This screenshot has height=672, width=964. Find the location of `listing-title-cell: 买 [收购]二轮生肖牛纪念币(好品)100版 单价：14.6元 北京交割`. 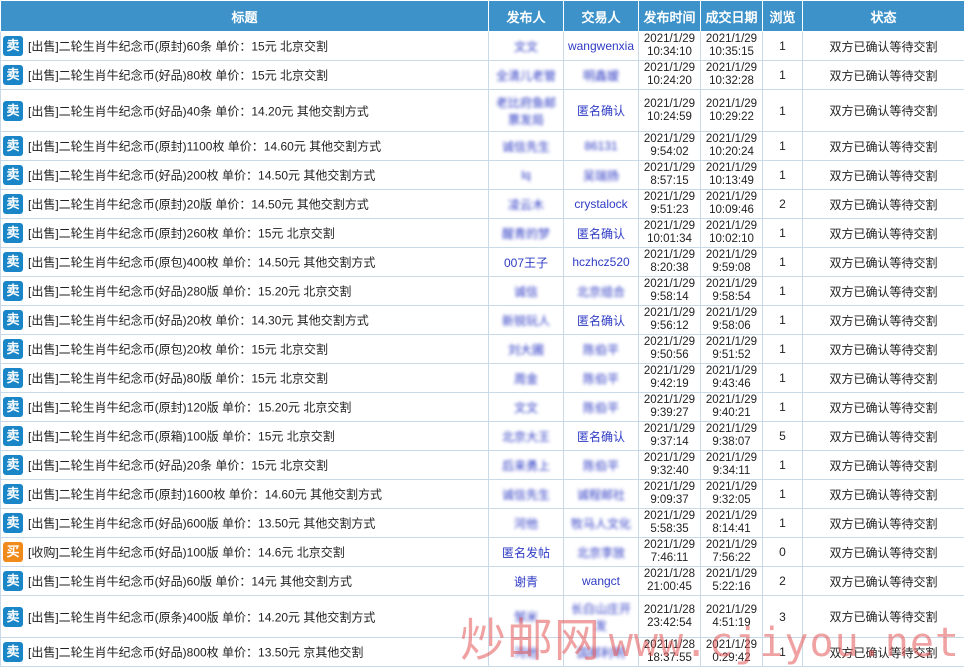

listing-title-cell: 买 [收购]二轮生肖牛纪念币(好品)100版 单价：14.6元 北京交割 is located at coordinates (244, 552).